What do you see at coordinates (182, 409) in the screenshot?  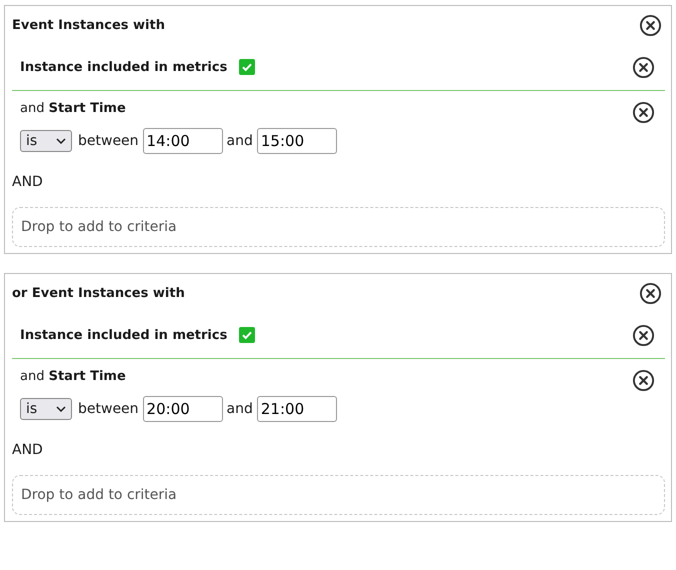 I see `time-field: 20:00` at bounding box center [182, 409].